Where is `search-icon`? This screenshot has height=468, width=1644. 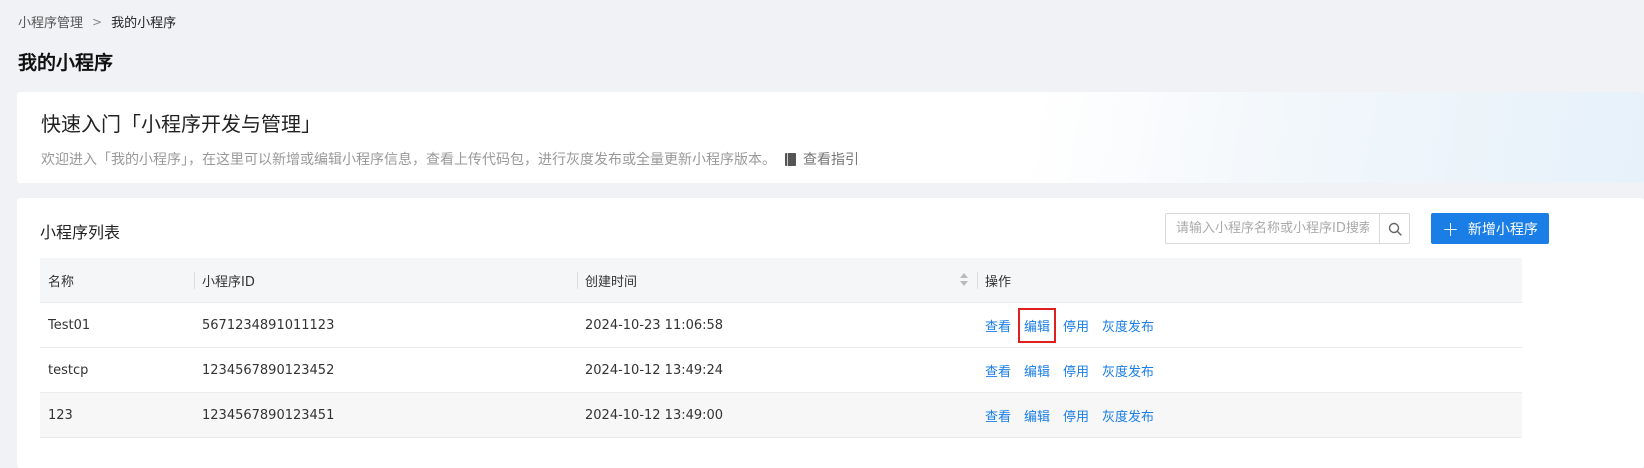
search-icon is located at coordinates (1395, 229).